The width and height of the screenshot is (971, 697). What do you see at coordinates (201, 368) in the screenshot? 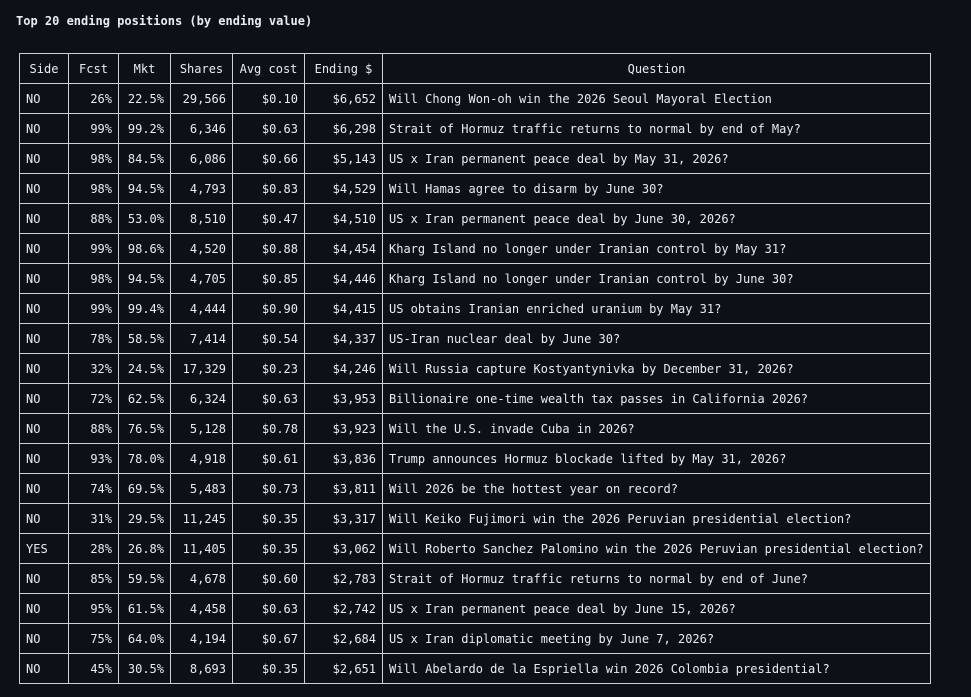
I see `shares-cell: 17,329` at bounding box center [201, 368].